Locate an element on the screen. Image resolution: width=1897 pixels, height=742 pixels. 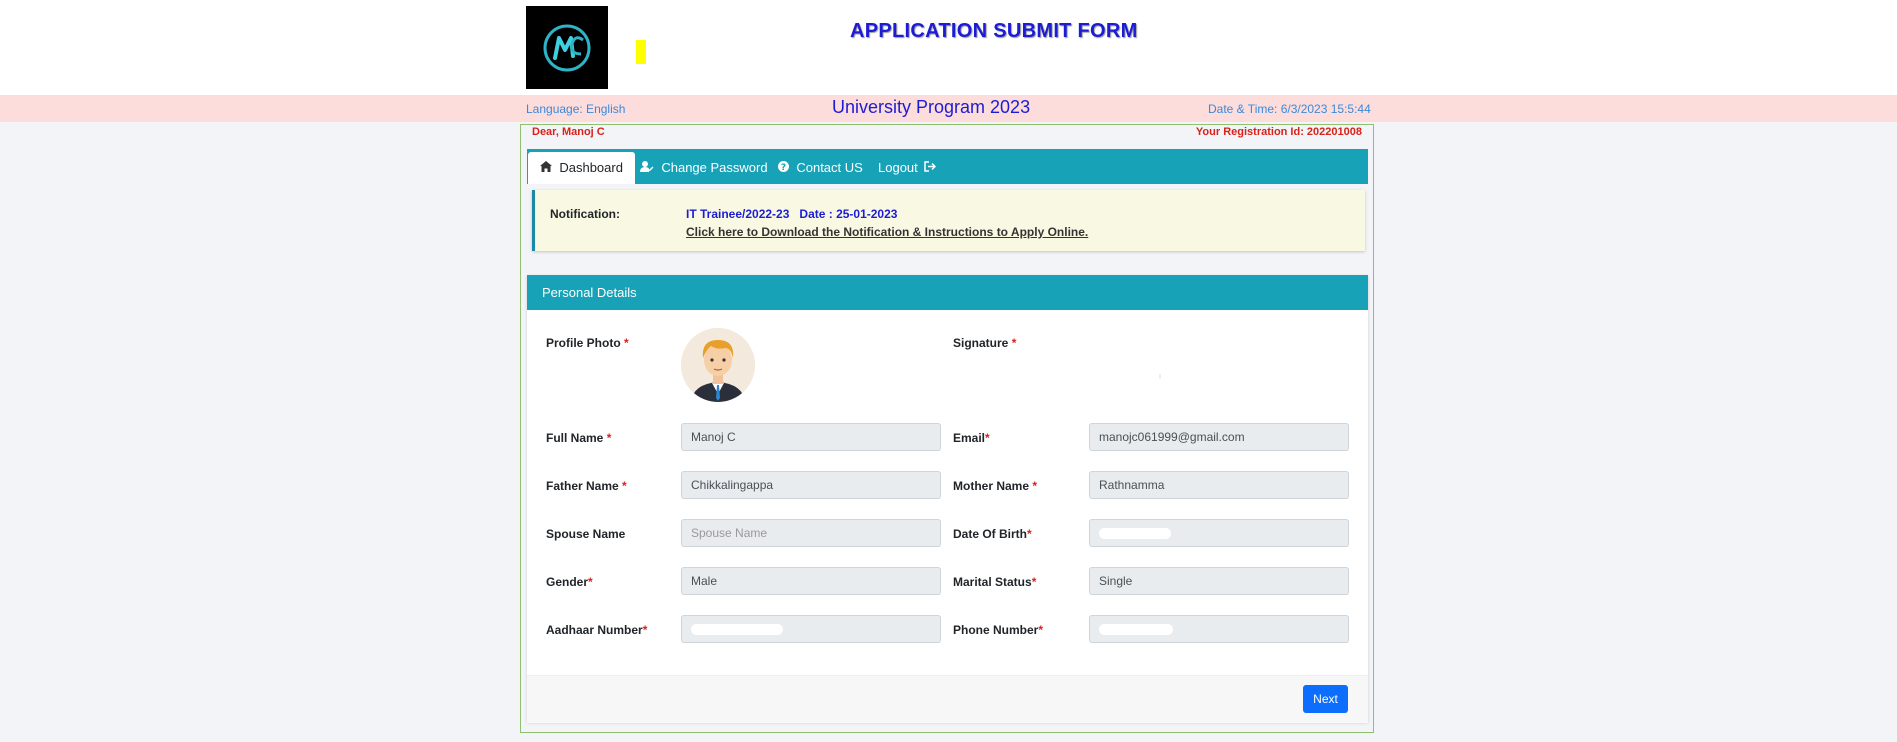
tab-change-password-label: Change Password is located at coordinates (714, 167).